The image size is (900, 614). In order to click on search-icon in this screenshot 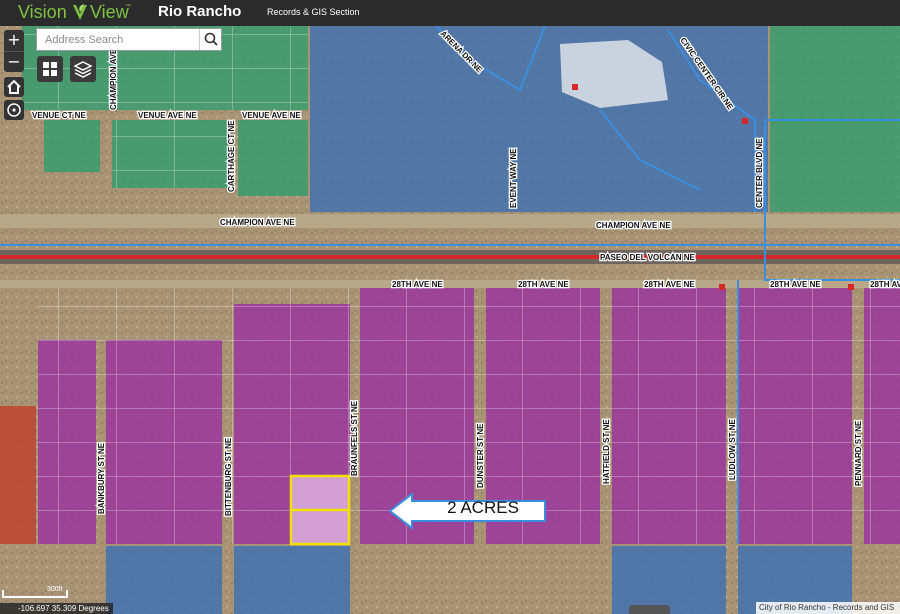, I will do `click(211, 39)`.